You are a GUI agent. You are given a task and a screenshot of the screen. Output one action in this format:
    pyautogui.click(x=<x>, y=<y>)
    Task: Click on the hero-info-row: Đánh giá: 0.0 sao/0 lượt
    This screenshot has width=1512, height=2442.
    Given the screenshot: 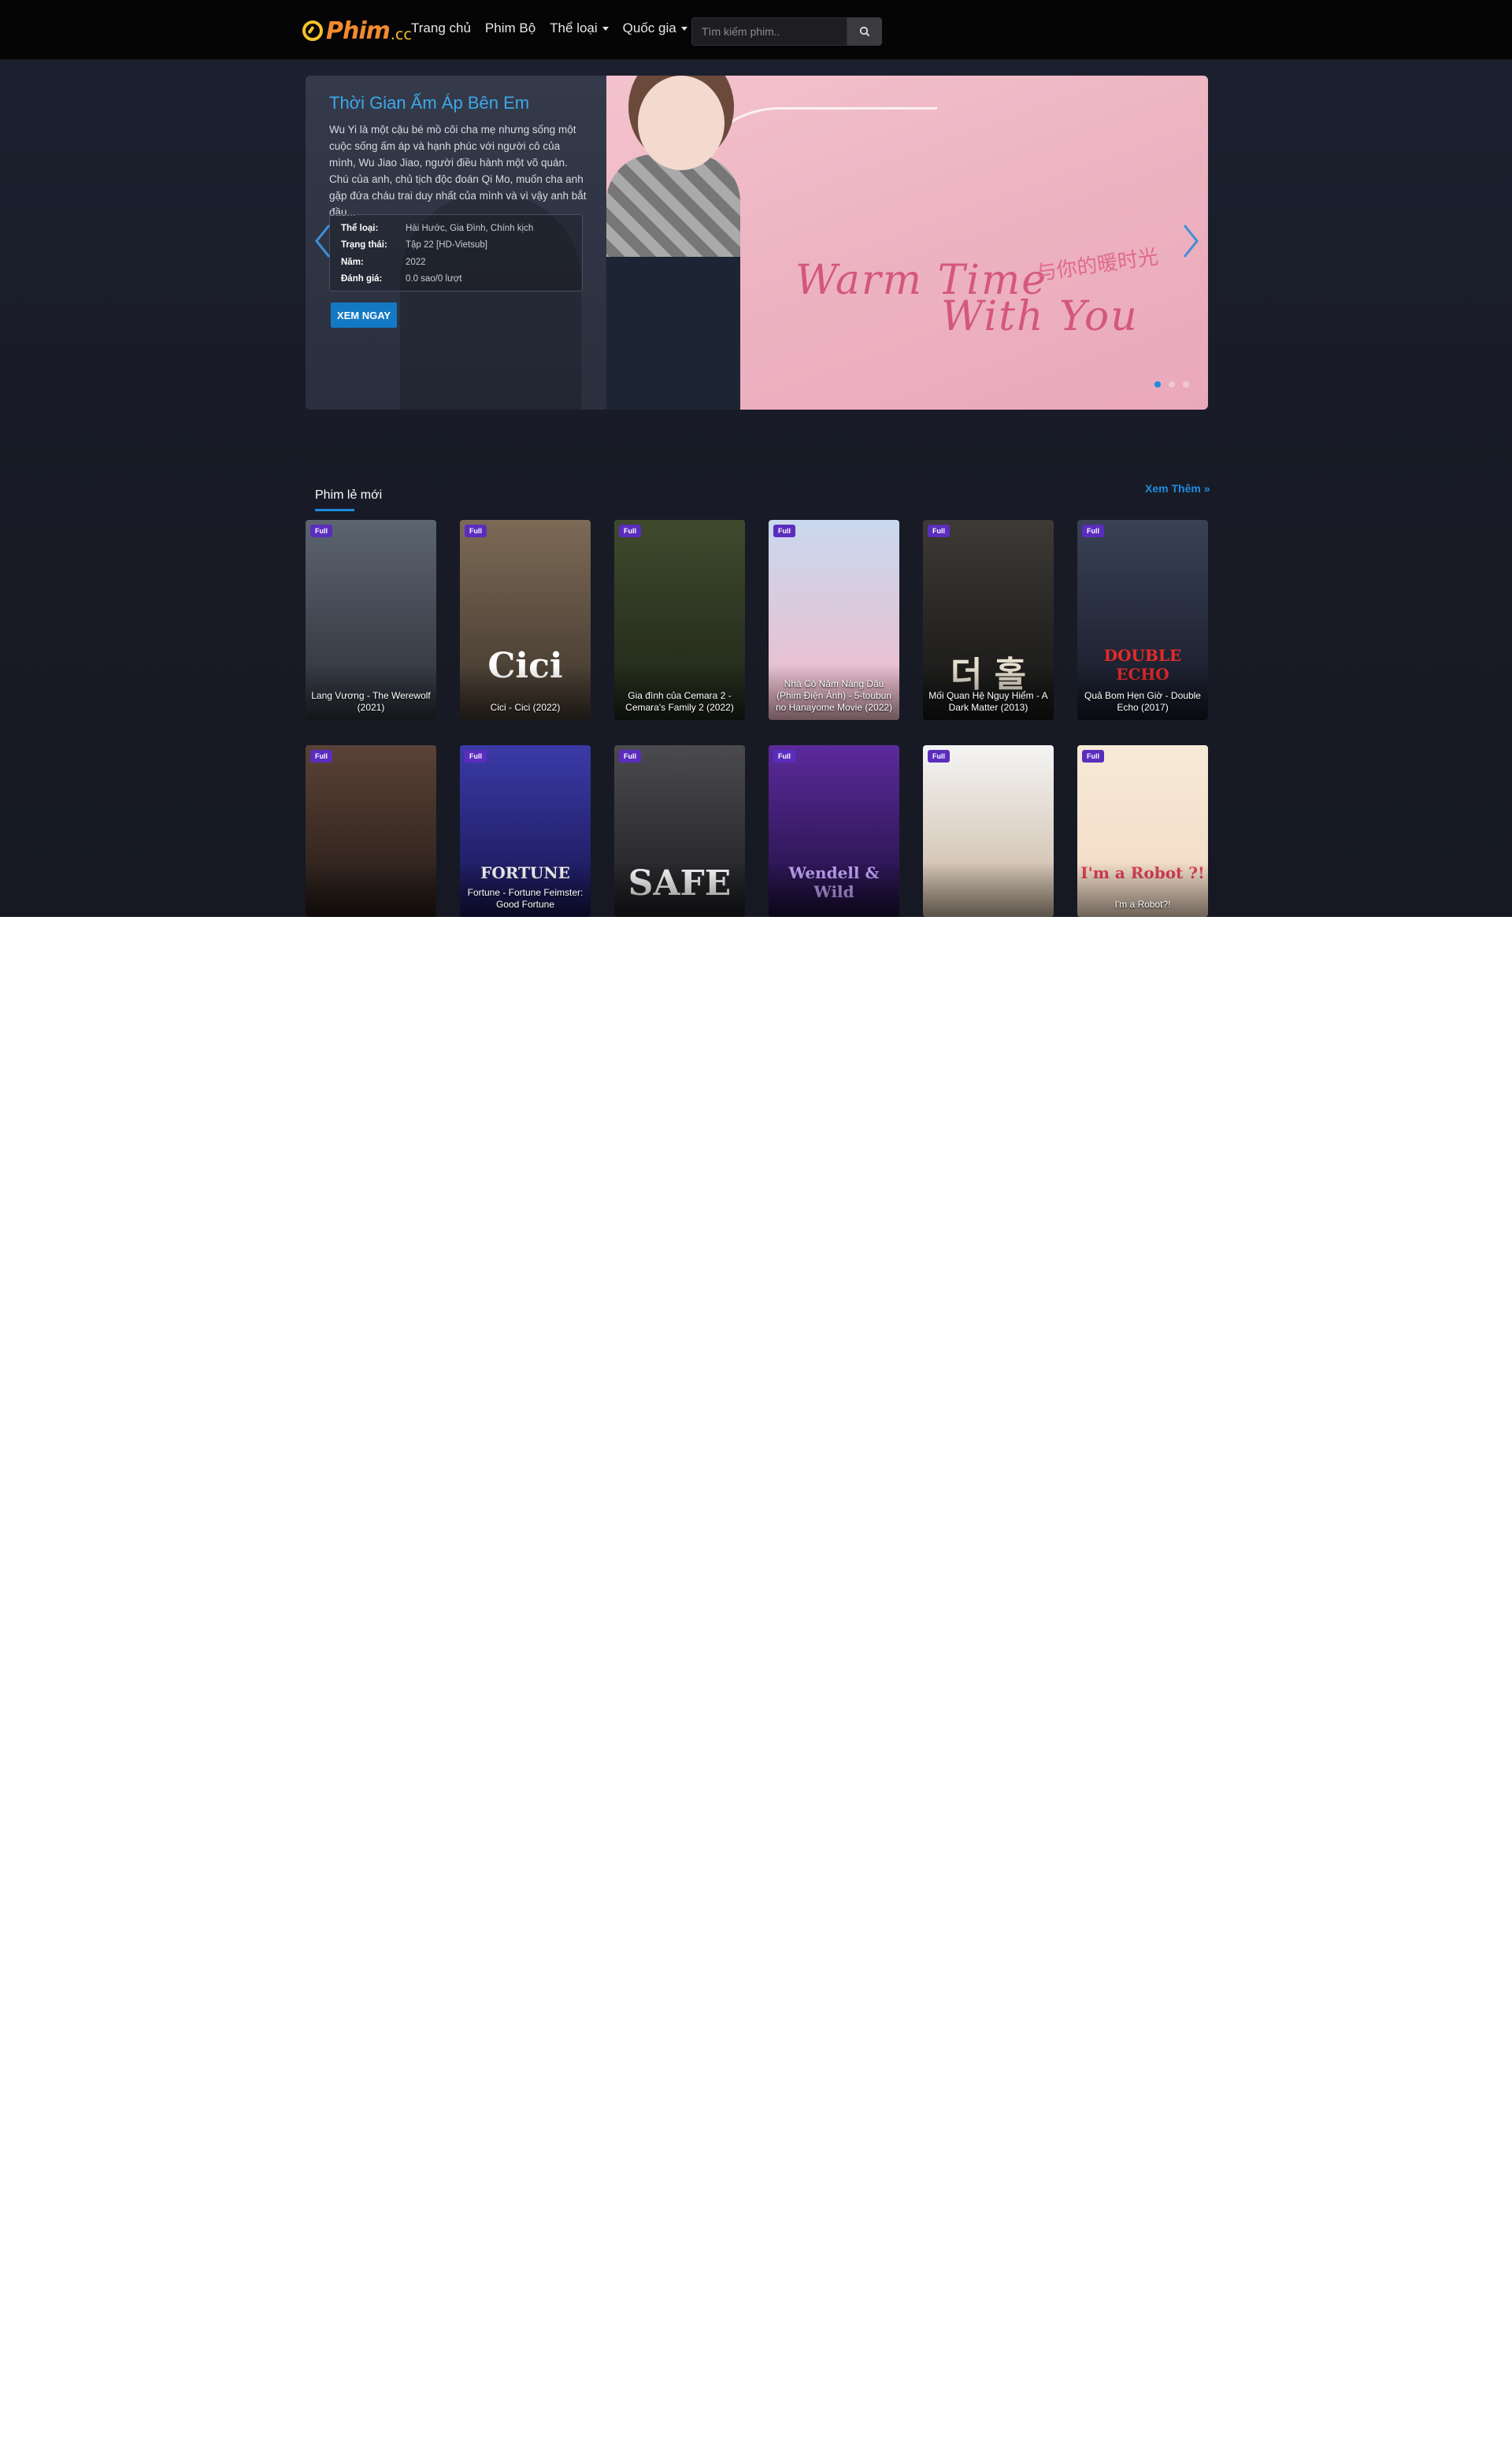 What is the action you would take?
    pyautogui.click(x=456, y=279)
    